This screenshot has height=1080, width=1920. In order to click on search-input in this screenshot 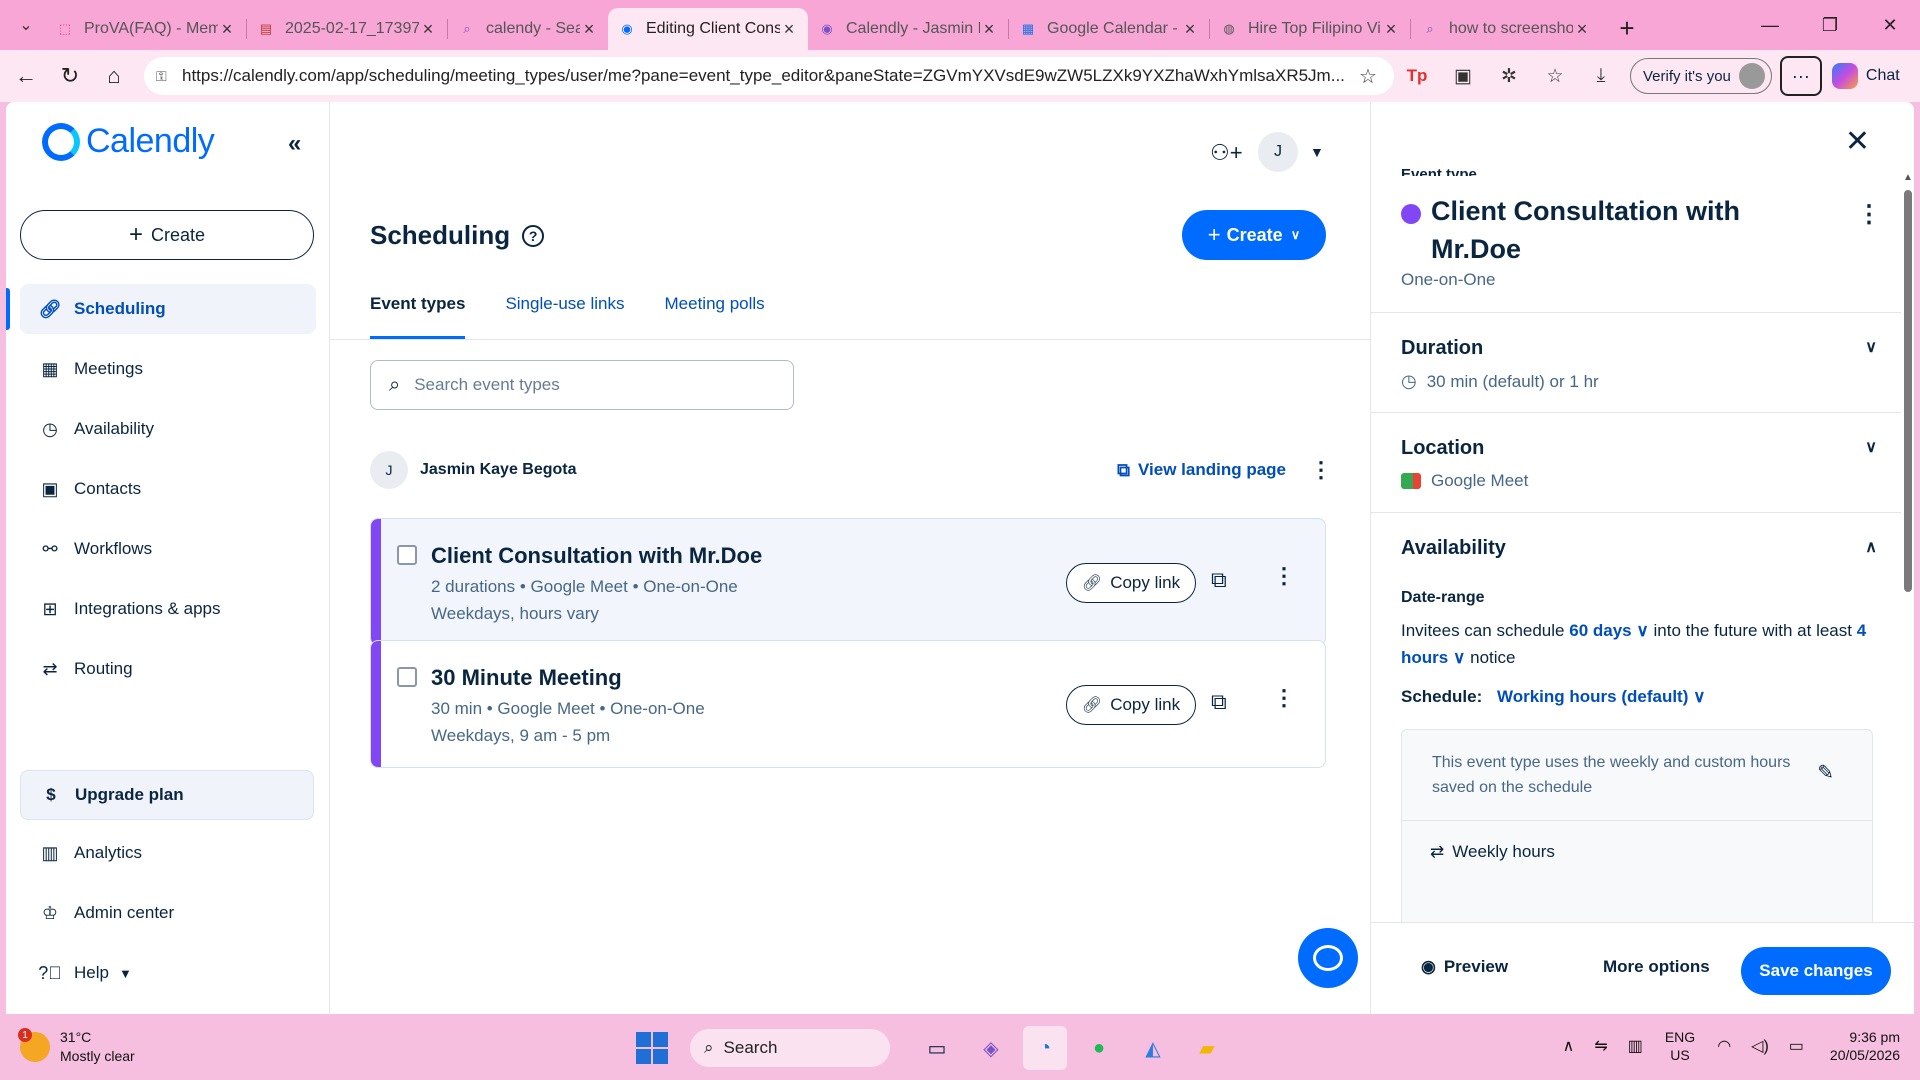, I will do `click(584, 385)`.